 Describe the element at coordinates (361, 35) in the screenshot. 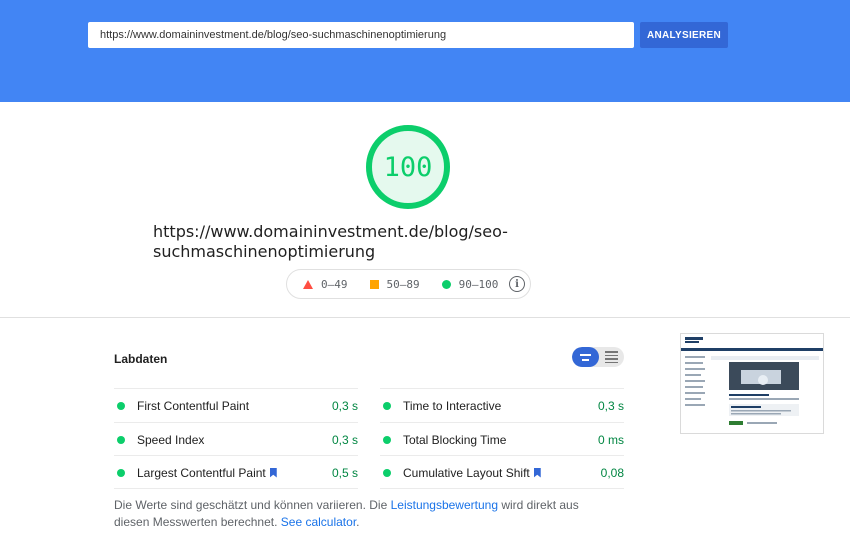

I see `url-input` at that location.